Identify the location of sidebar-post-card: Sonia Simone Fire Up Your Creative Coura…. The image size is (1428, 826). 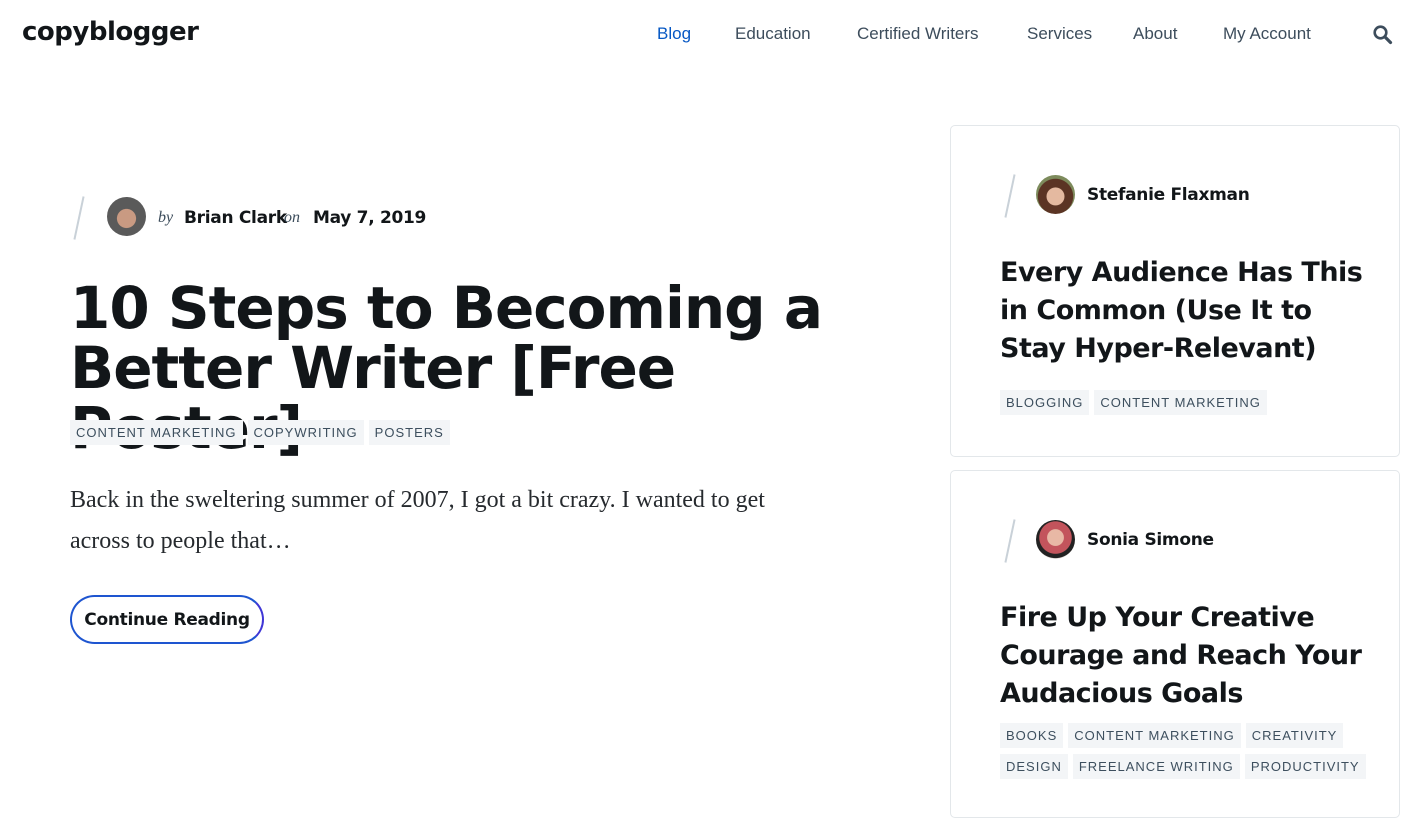
(1175, 644).